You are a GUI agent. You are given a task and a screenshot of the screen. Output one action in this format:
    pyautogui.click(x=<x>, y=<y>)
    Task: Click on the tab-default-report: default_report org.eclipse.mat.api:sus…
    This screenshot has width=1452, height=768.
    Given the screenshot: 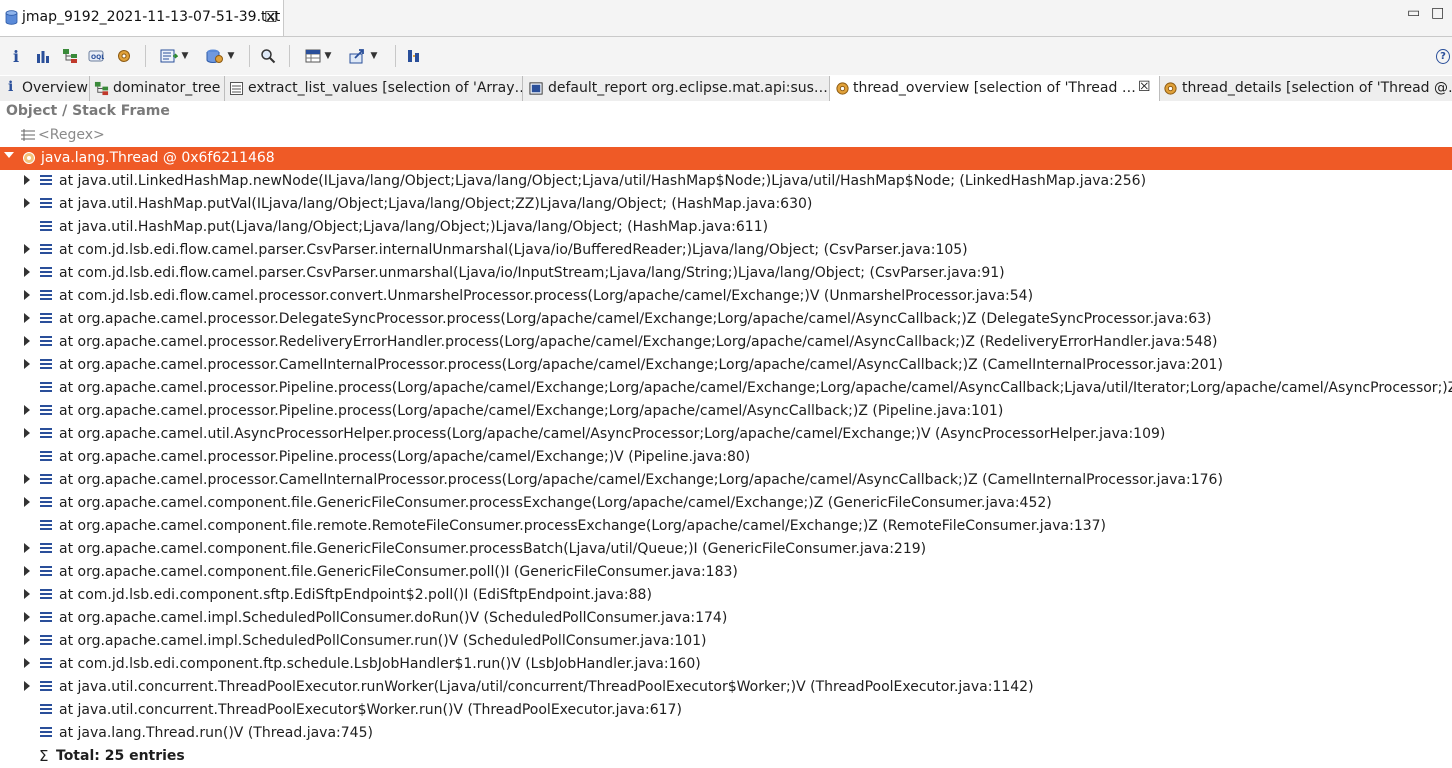 What is the action you would take?
    pyautogui.click(x=676, y=88)
    